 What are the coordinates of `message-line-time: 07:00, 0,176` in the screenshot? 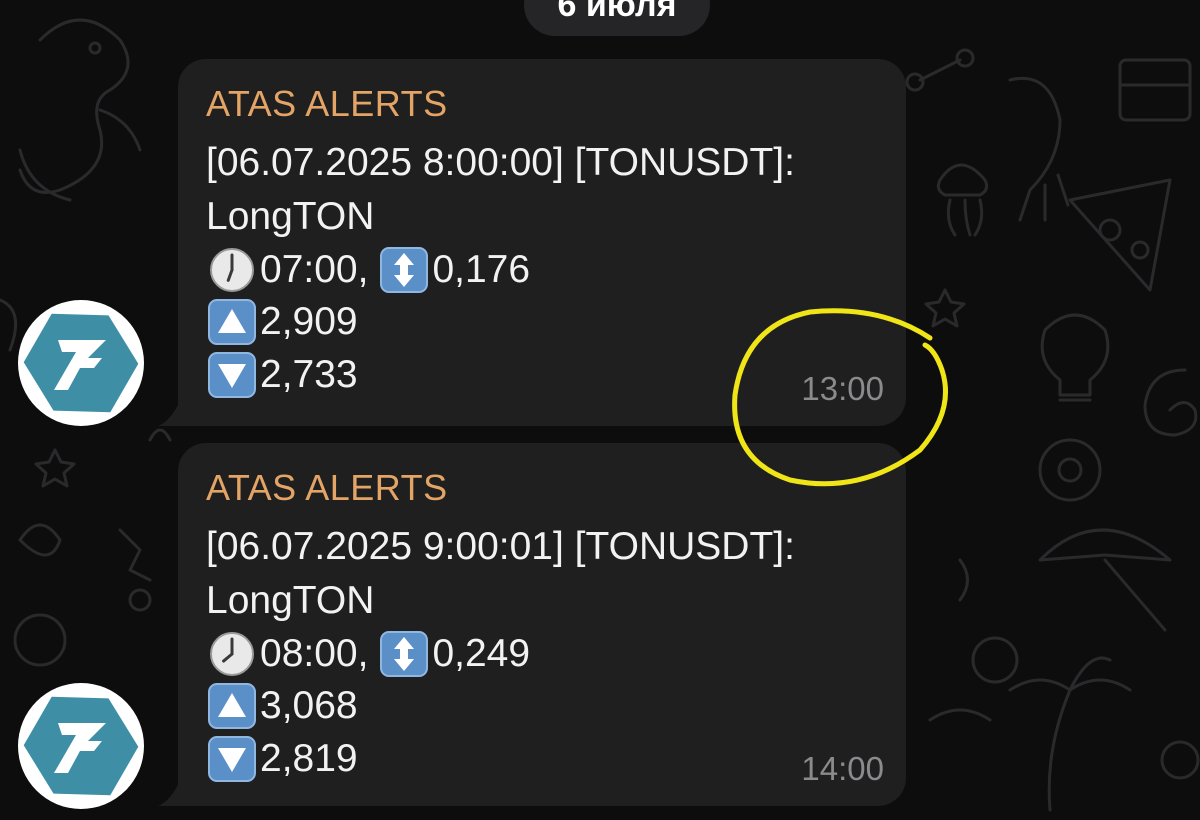 It's located at (368, 270).